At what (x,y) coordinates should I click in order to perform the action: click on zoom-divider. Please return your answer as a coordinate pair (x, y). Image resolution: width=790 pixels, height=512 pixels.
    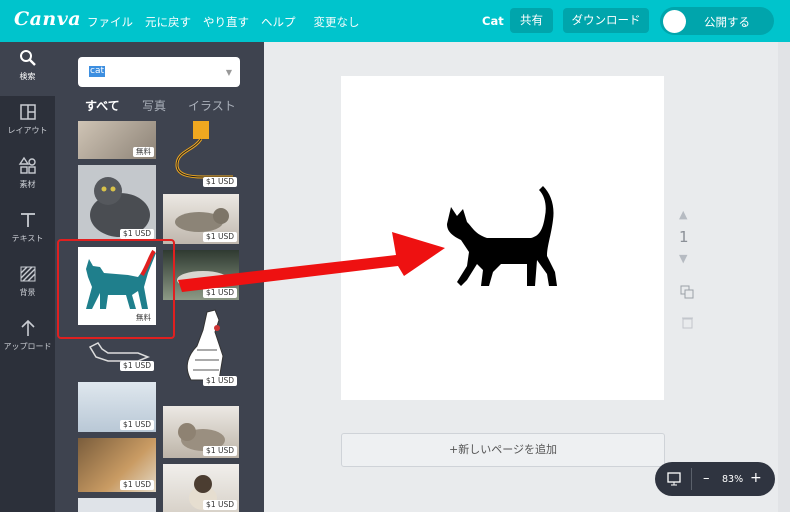
    Looking at the image, I should click on (691, 479).